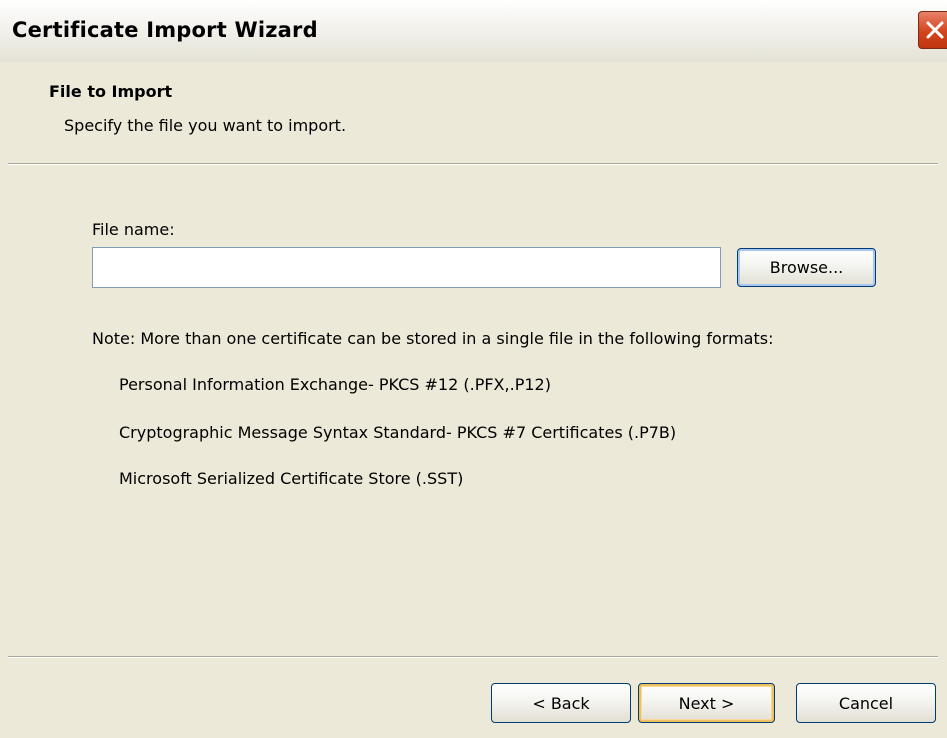 The width and height of the screenshot is (947, 738). What do you see at coordinates (473, 31) in the screenshot?
I see `title-bar: Certificate Import Wizard` at bounding box center [473, 31].